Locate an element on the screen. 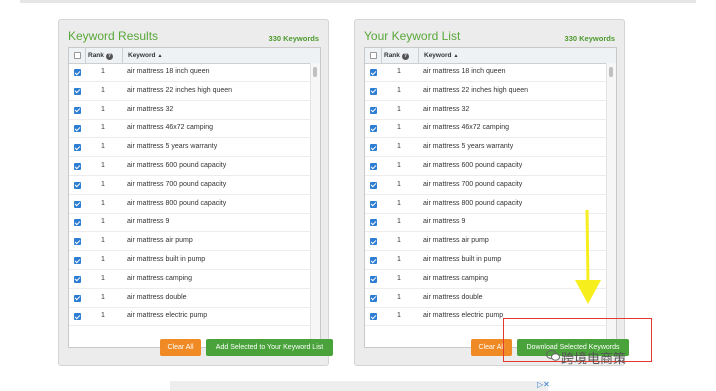  row-keyword: air mattress 600 pound capacity is located at coordinates (177, 165).